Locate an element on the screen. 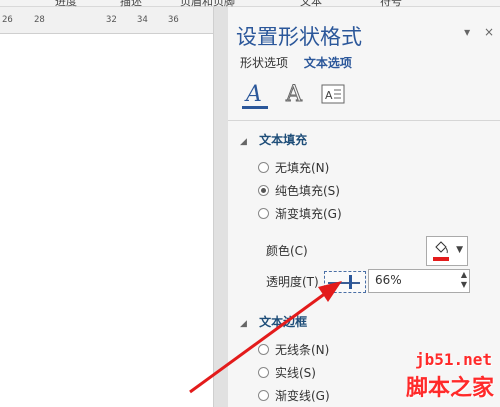  radio-label: 实线(S) is located at coordinates (295, 373).